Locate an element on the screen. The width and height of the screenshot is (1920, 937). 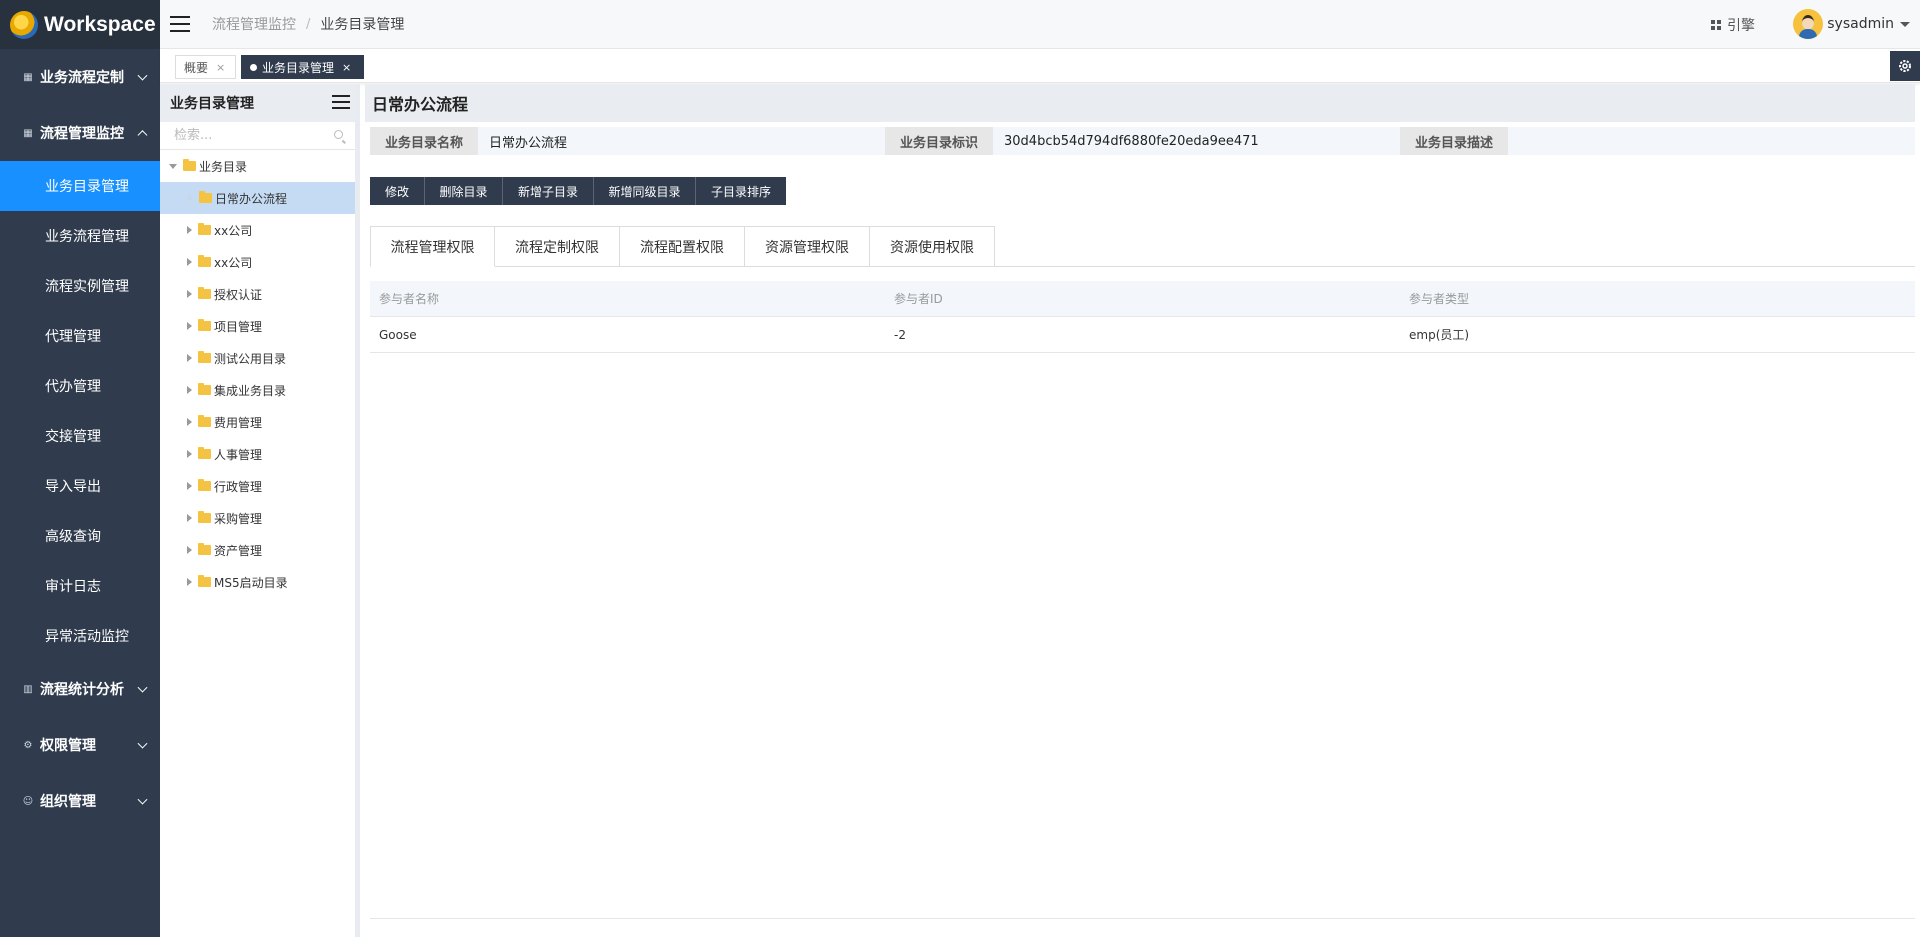
add-child-catalog-button: 新增子目录 is located at coordinates (548, 191).